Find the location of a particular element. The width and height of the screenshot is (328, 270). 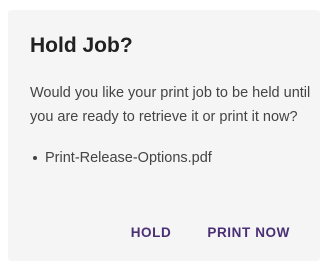

dialog-actions: HOLD PRINT NOW is located at coordinates (210, 232).